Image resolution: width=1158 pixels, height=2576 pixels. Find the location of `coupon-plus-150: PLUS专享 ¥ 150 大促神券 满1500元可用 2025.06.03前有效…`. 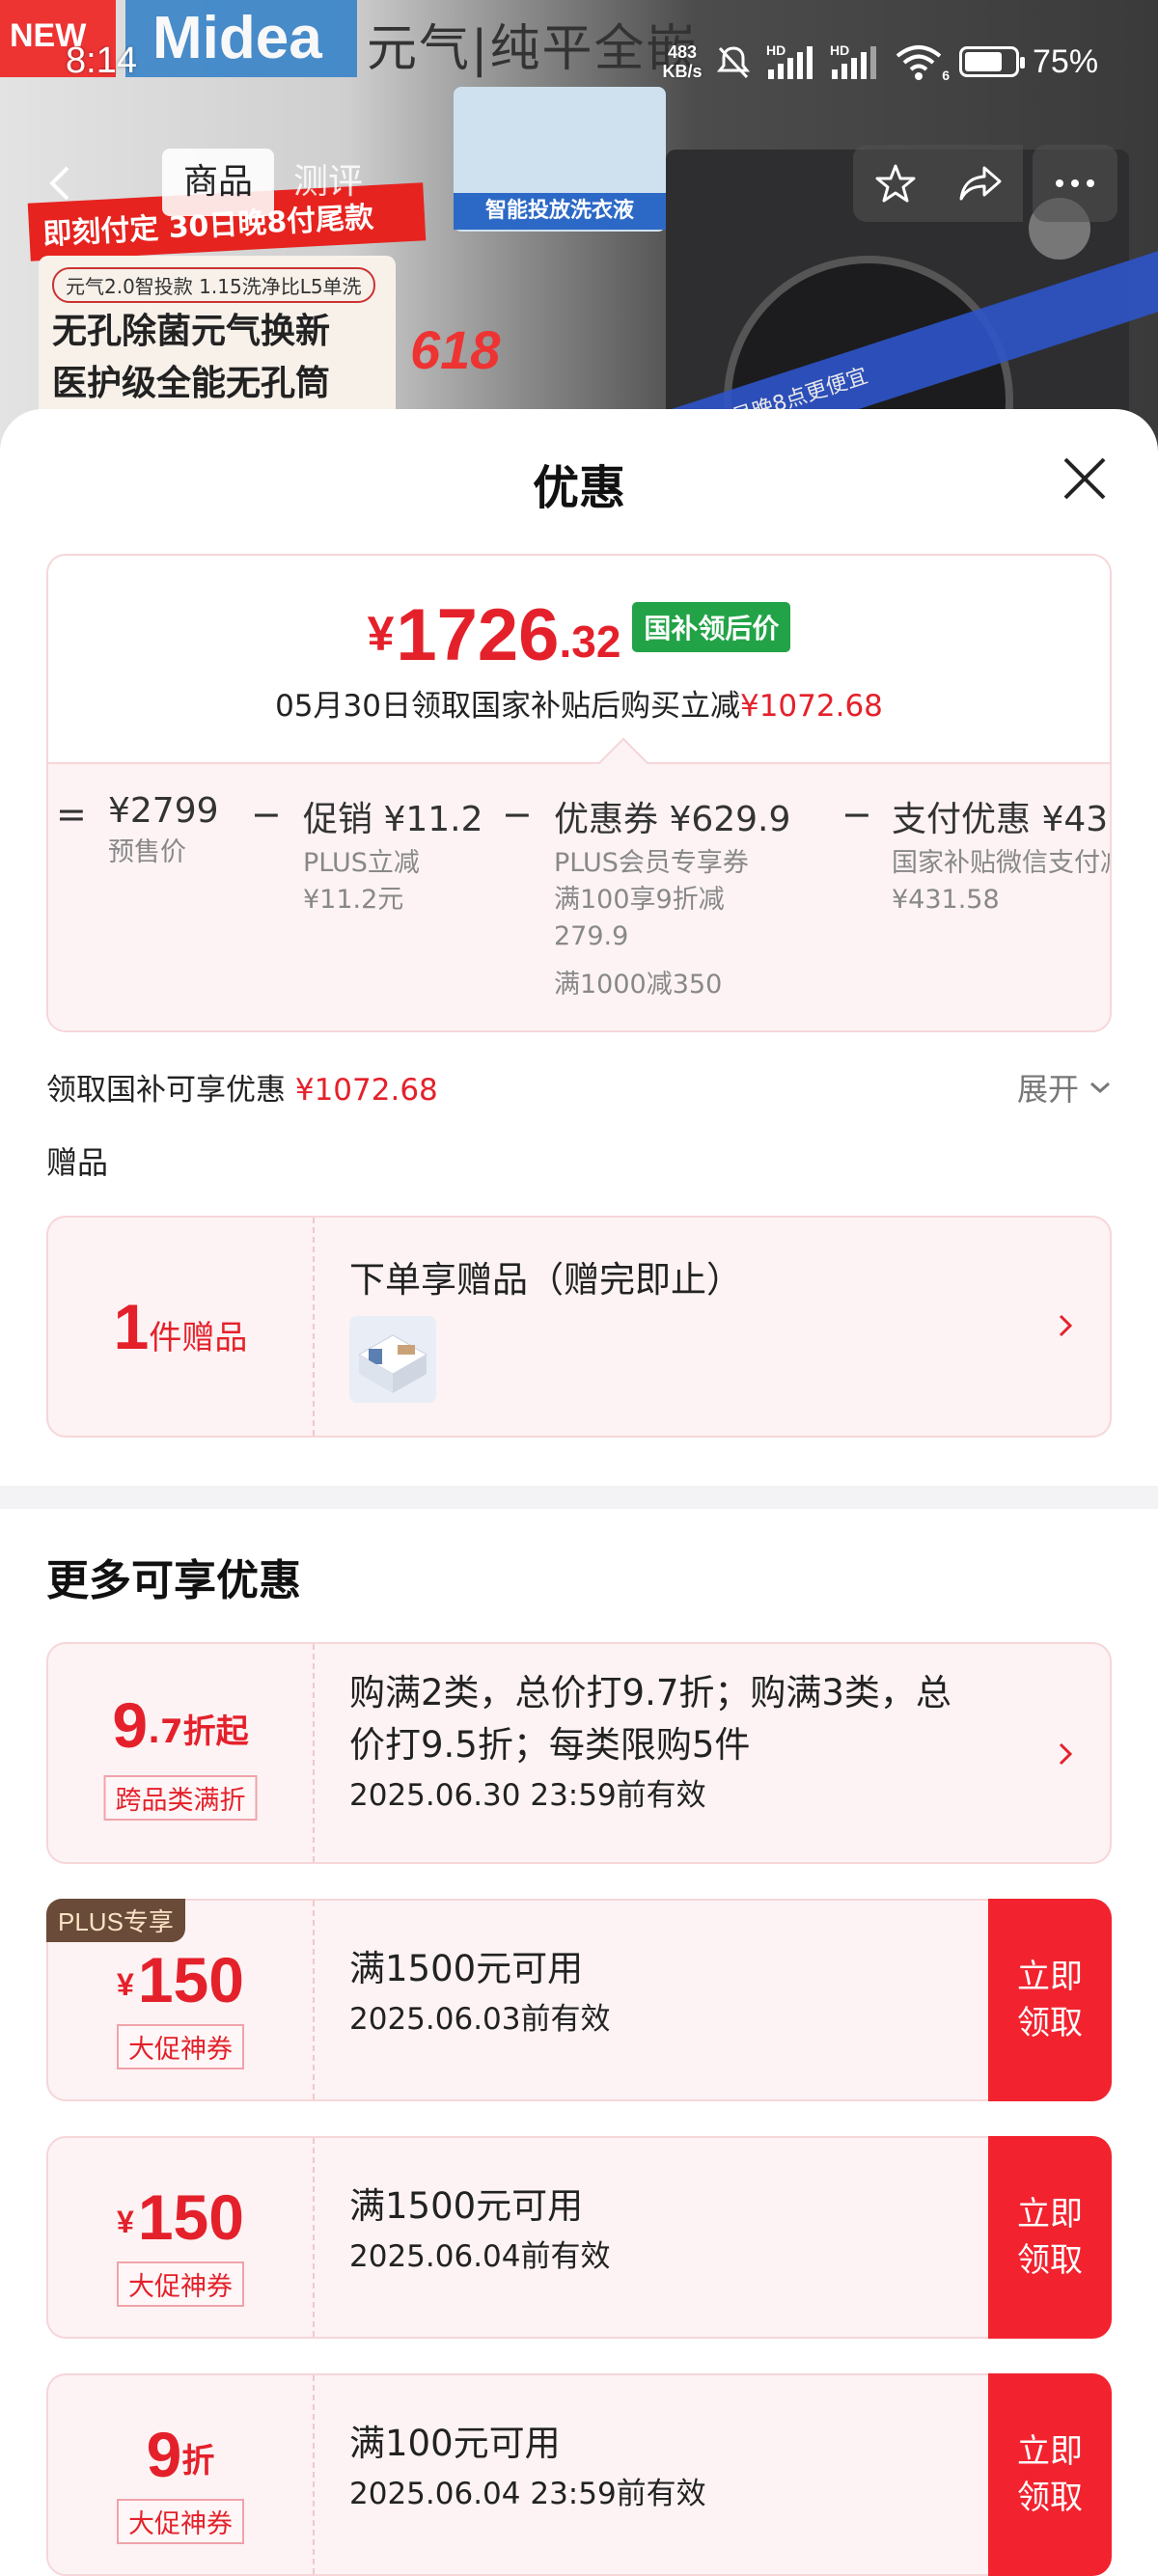

coupon-plus-150: PLUS专享 ¥ 150 大促神券 满1500元可用 2025.06.03前有效… is located at coordinates (579, 2000).